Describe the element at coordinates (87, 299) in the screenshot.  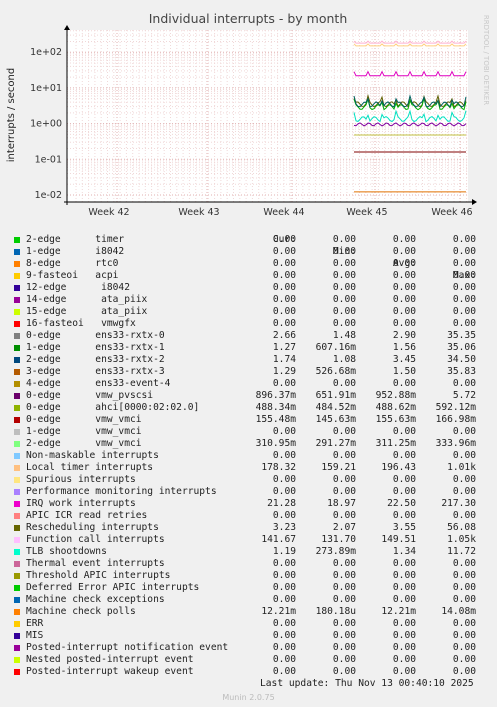
I see `legend-label: 14-edge ata_piix` at that location.